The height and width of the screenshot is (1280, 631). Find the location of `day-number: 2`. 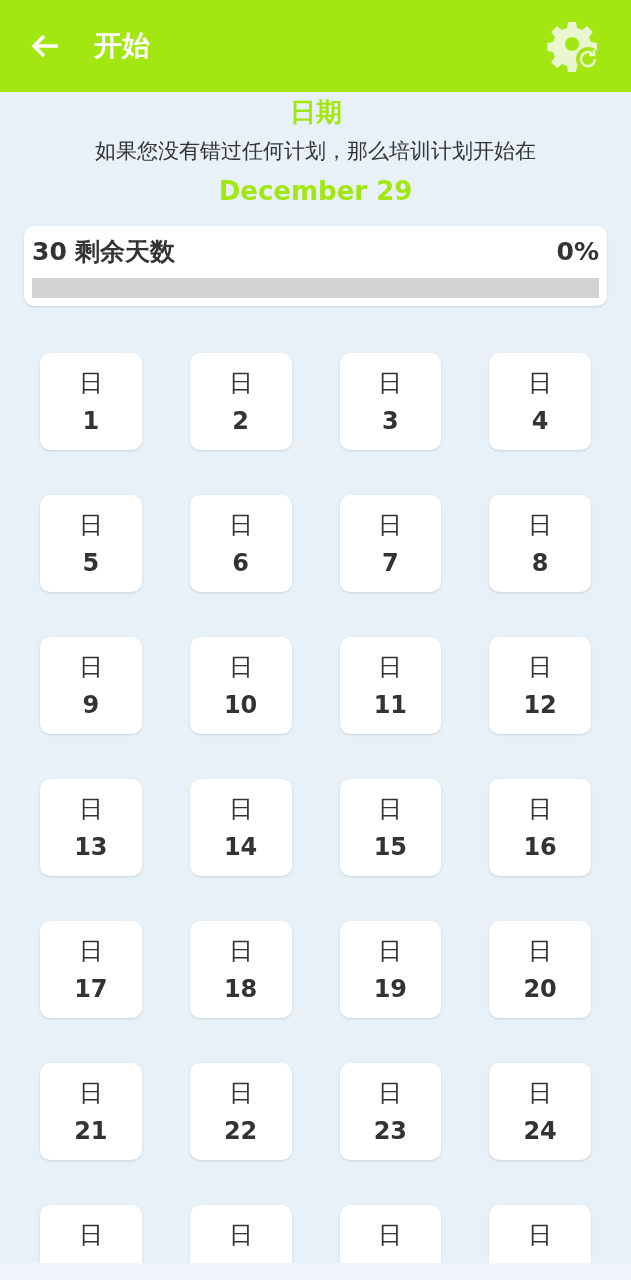

day-number: 2 is located at coordinates (240, 421).